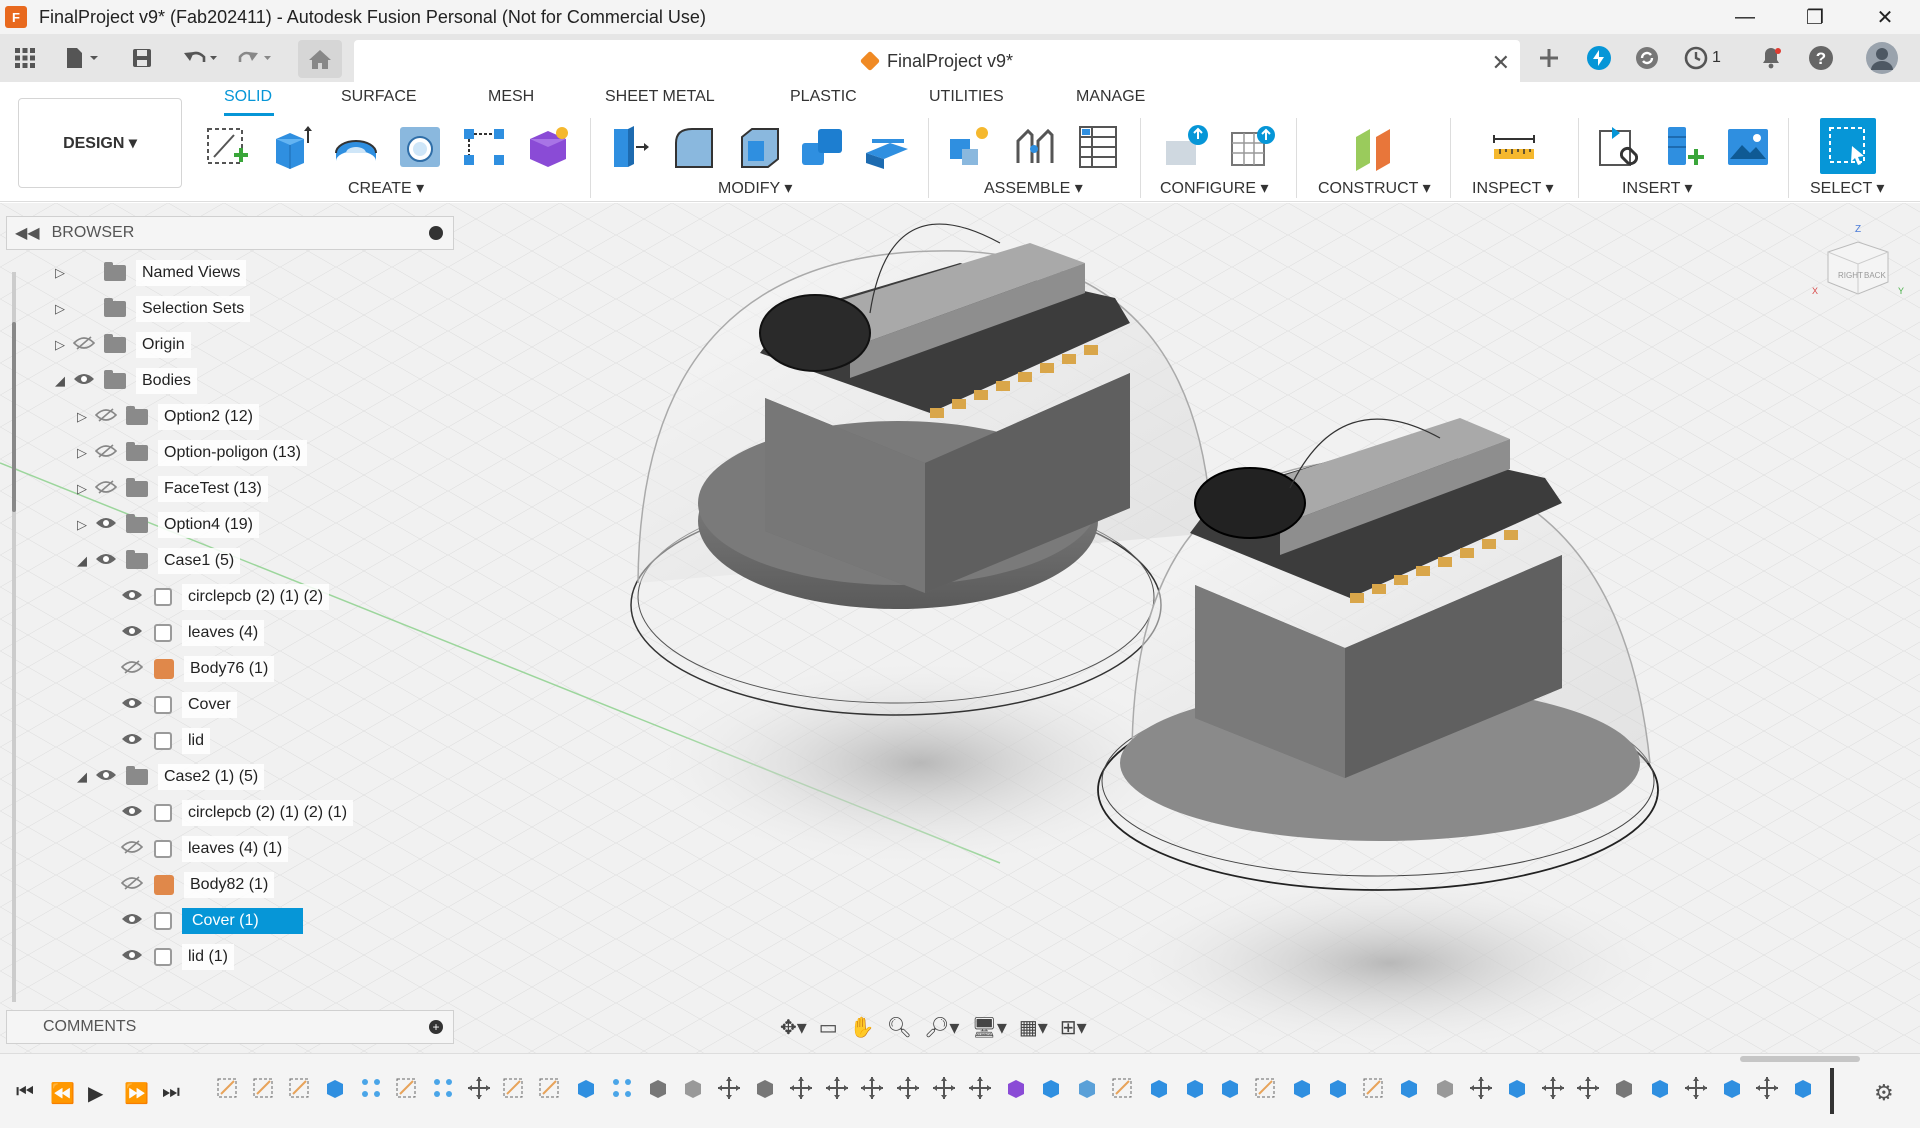 The image size is (1920, 1128). Describe the element at coordinates (941, 1027) in the screenshot. I see `fit-icon: 🔎︎▾` at that location.